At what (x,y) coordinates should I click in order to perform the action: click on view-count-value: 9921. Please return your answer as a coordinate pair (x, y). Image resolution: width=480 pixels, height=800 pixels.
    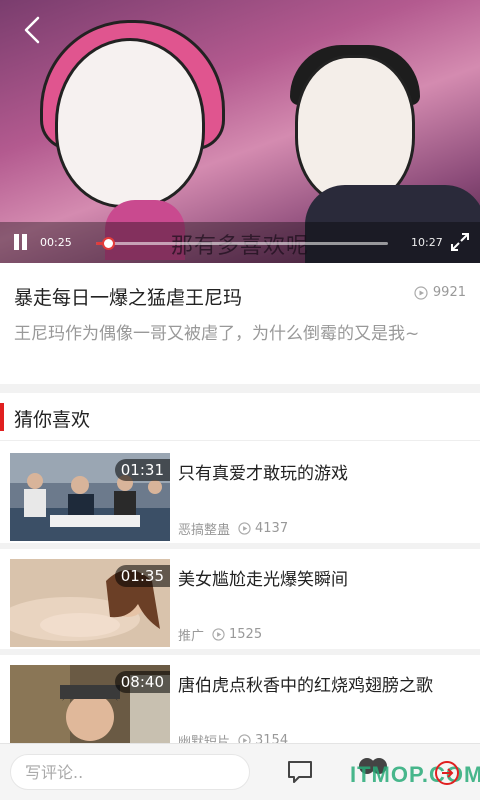
    Looking at the image, I should click on (449, 292).